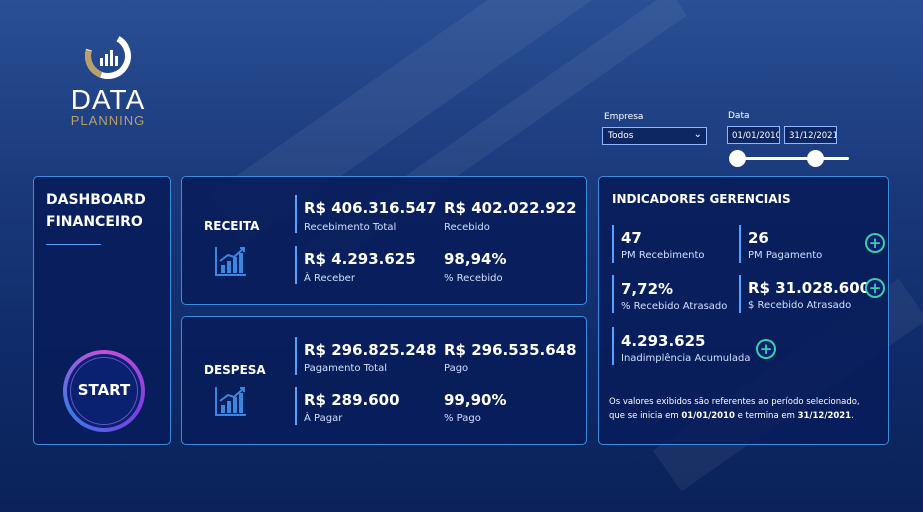  Describe the element at coordinates (758, 238) in the screenshot. I see `pm-pagamento-value: 26` at that location.